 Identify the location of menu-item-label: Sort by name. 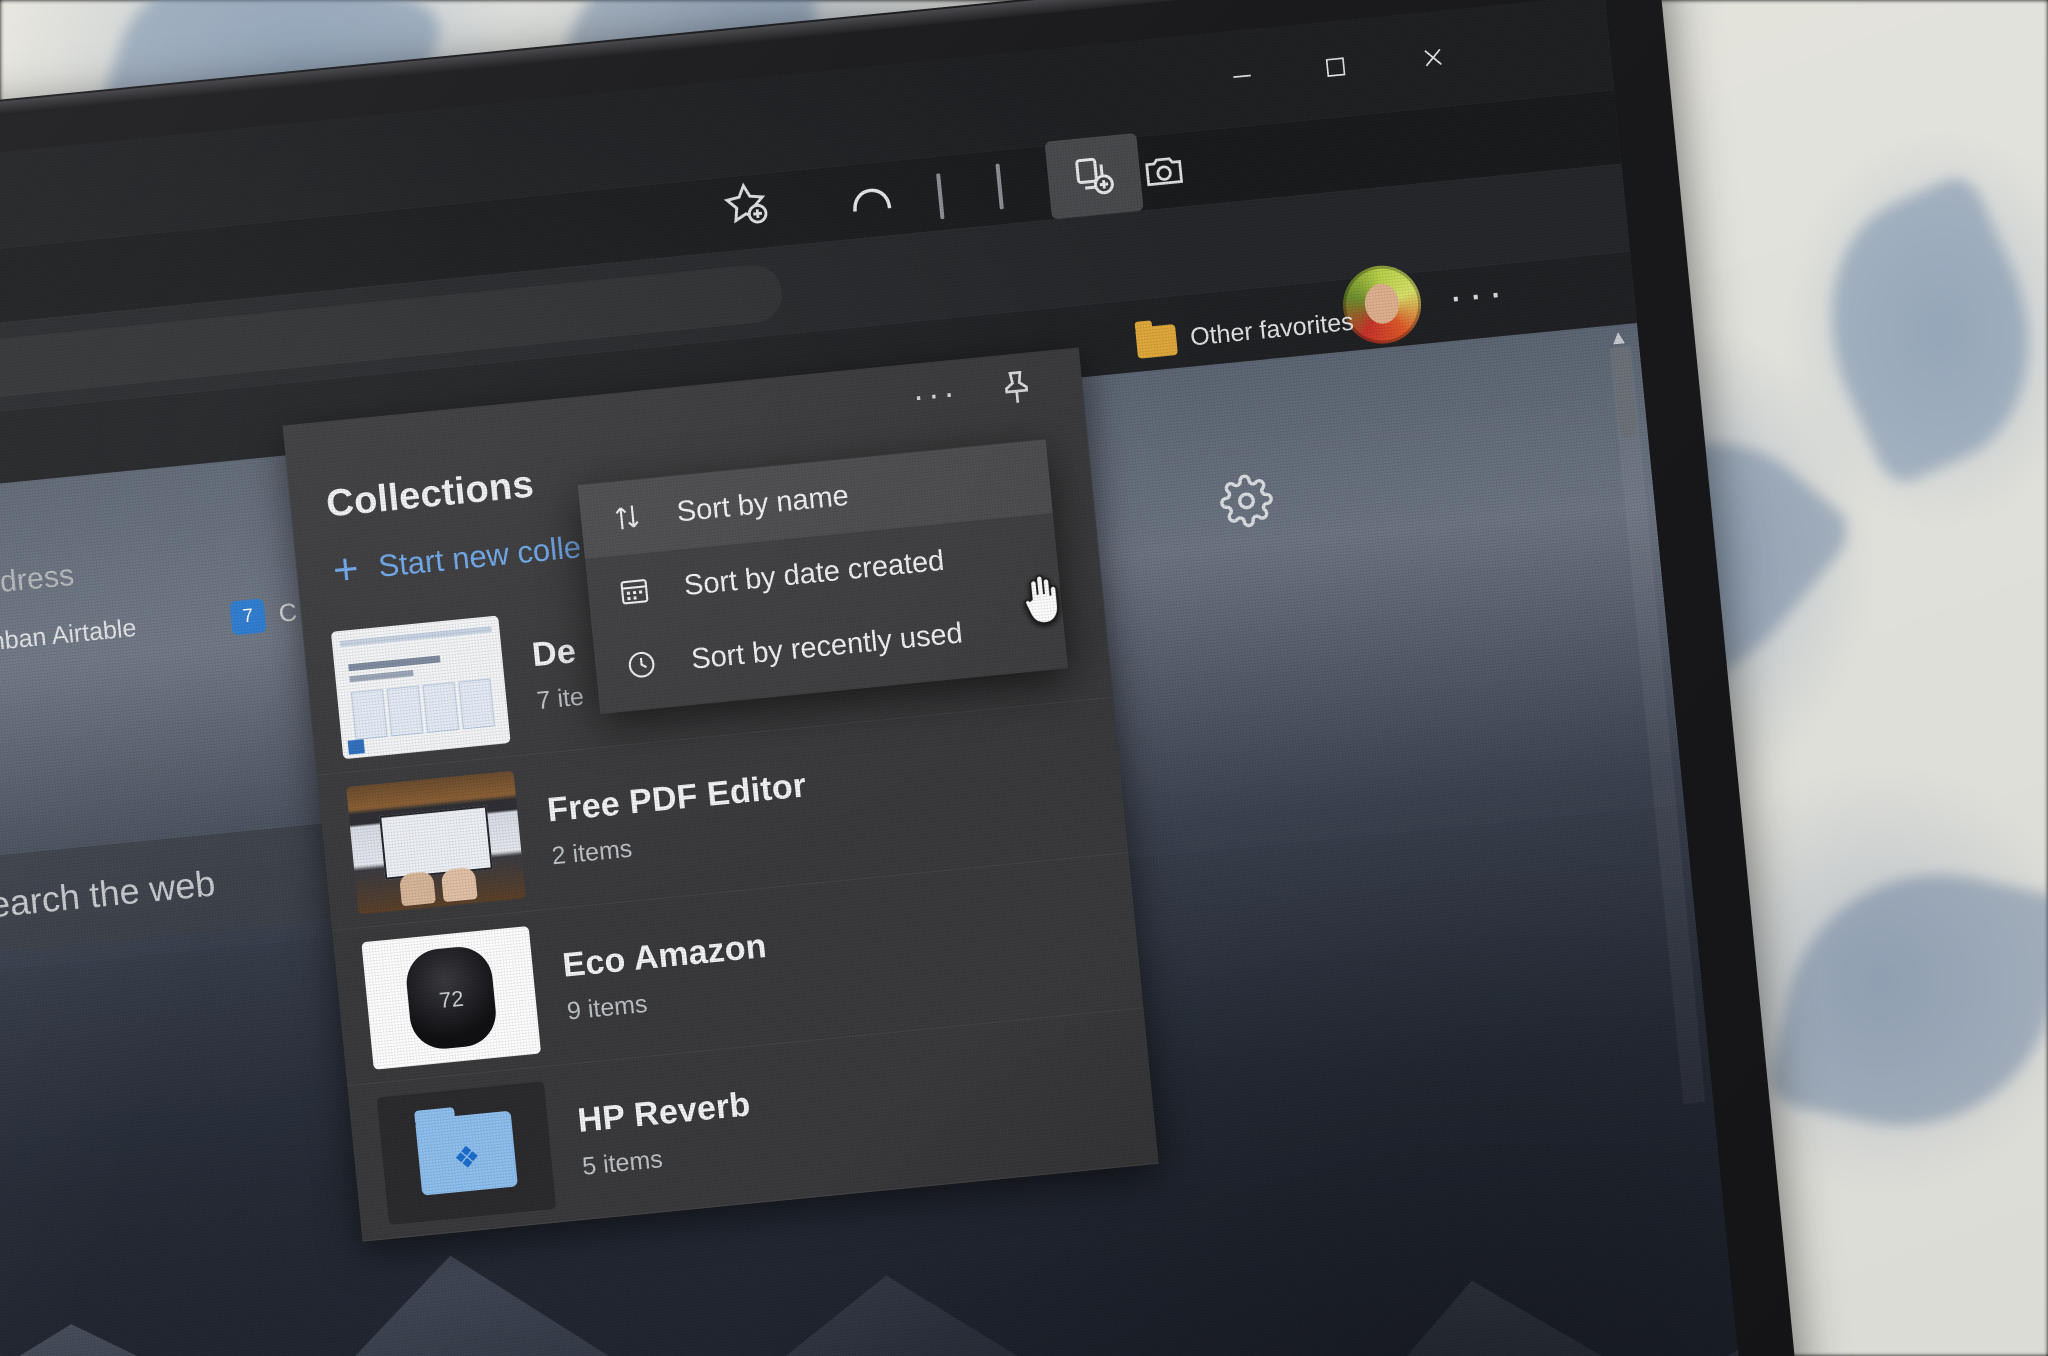
(763, 503).